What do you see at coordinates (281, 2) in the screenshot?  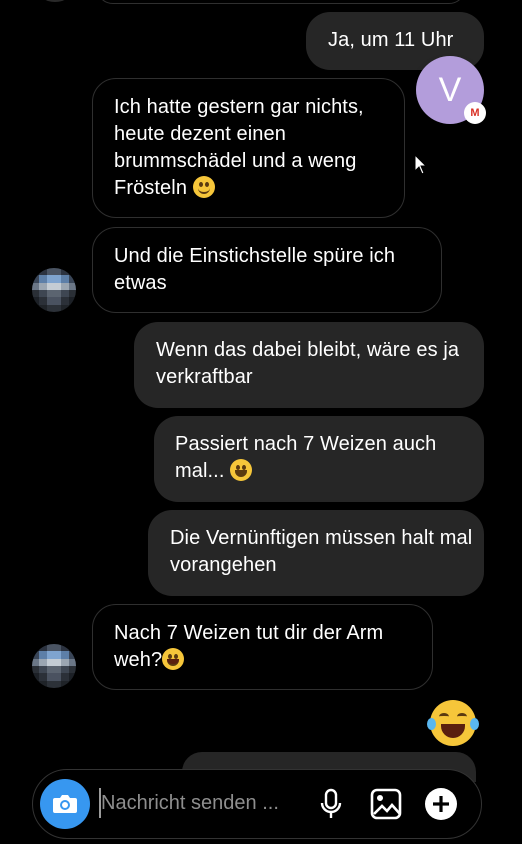 I see `partial-bubble-top` at bounding box center [281, 2].